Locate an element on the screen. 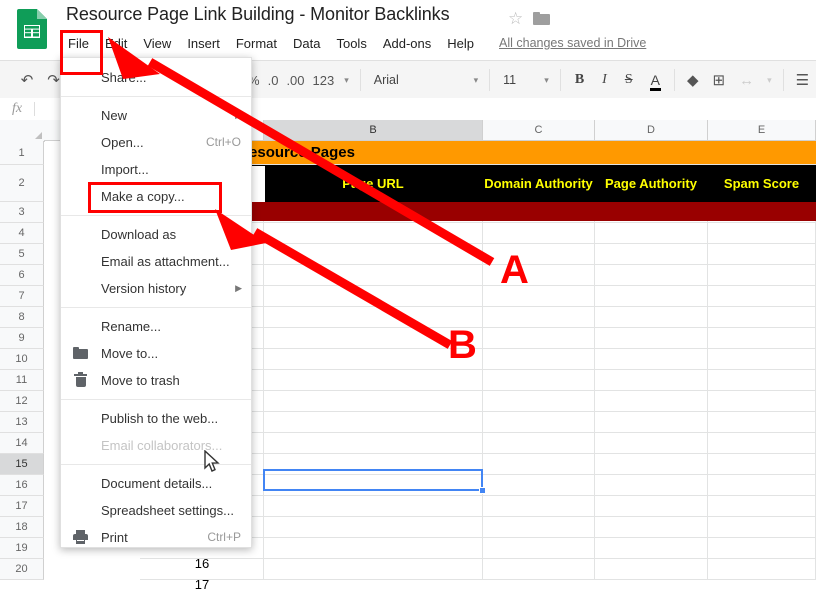 The image size is (816, 599). row-header-17: 17 is located at coordinates (22, 506).